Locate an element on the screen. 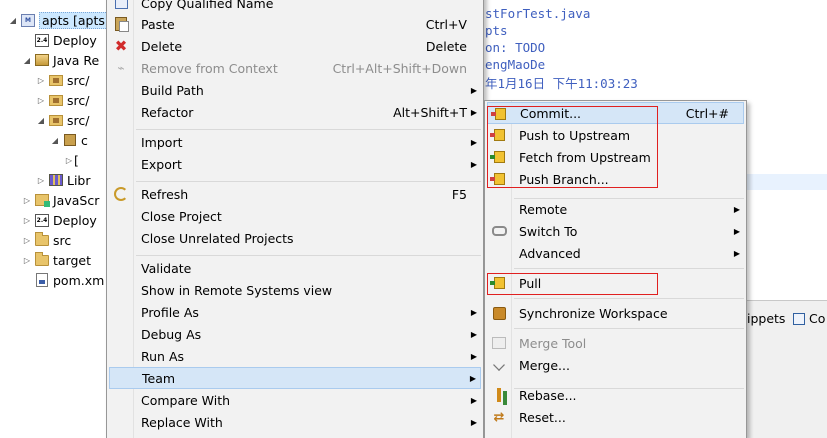  tree-item: ◢ Java Re is located at coordinates (60, 60).